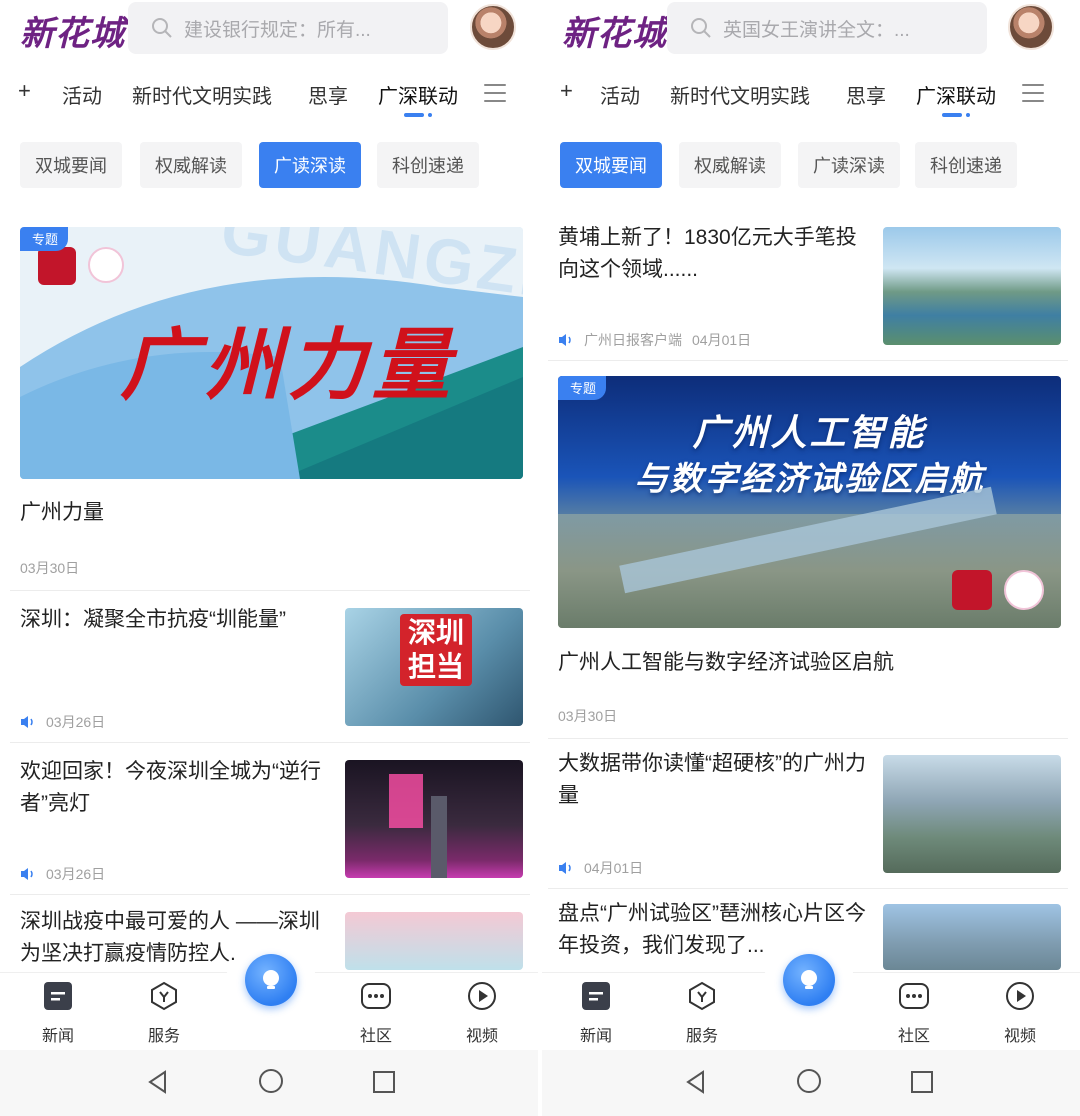 This screenshot has height=1116, width=1080. I want to click on banner-line-1: 广州人工智能, so click(809, 432).